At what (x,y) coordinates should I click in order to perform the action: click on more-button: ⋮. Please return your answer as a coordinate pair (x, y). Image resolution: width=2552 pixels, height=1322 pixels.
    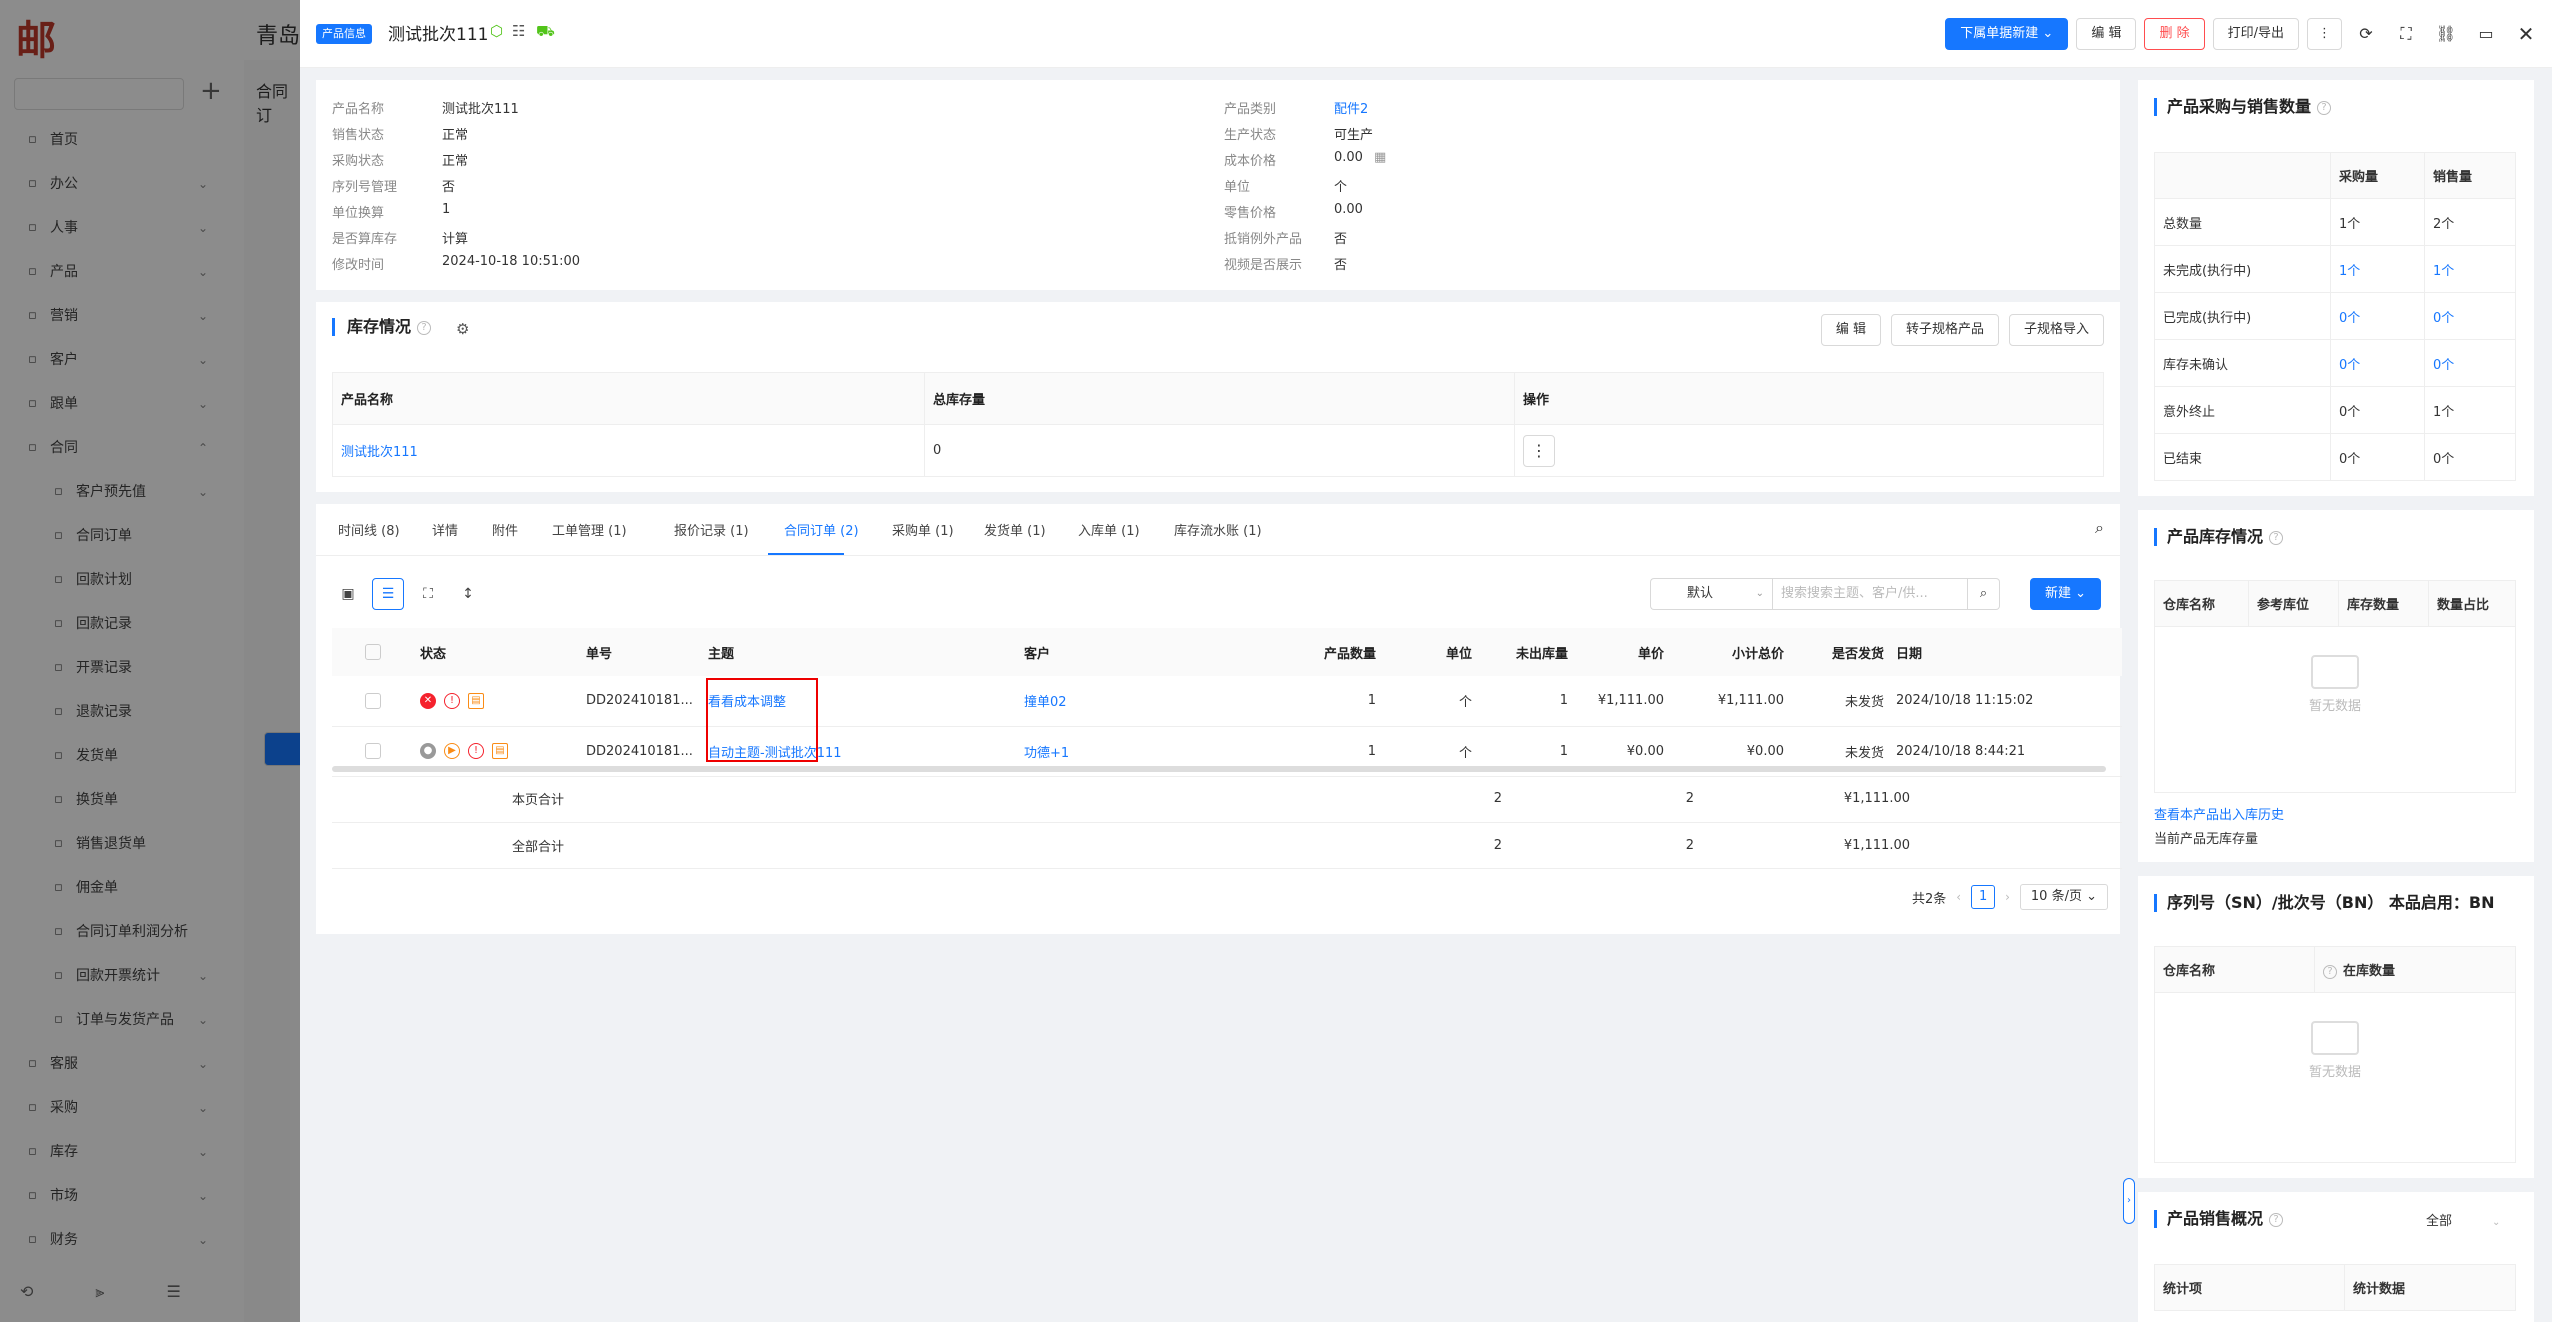
    Looking at the image, I should click on (2324, 34).